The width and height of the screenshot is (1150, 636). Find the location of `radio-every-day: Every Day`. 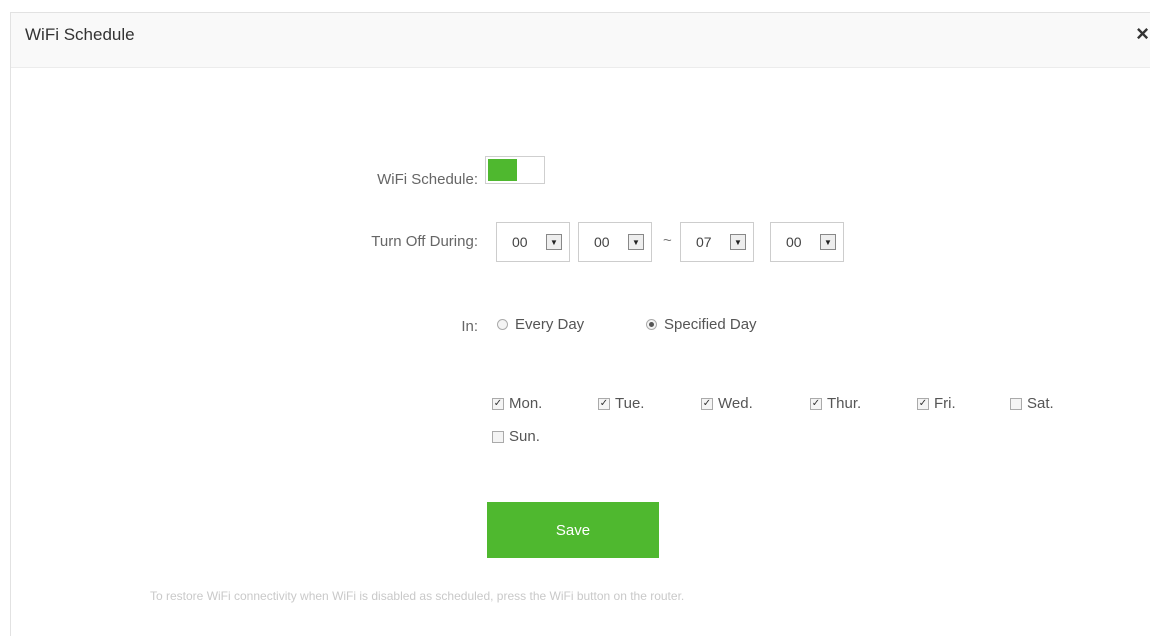

radio-every-day: Every Day is located at coordinates (540, 324).